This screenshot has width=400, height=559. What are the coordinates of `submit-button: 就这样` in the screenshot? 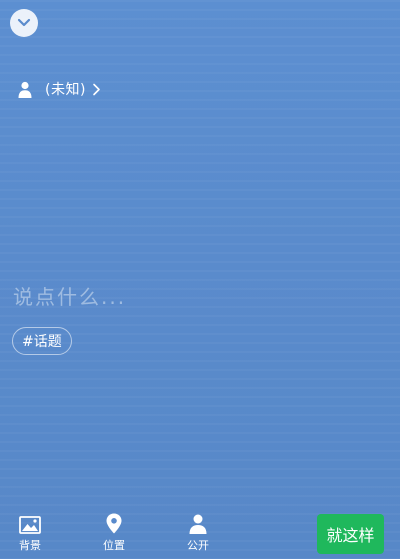 It's located at (350, 534).